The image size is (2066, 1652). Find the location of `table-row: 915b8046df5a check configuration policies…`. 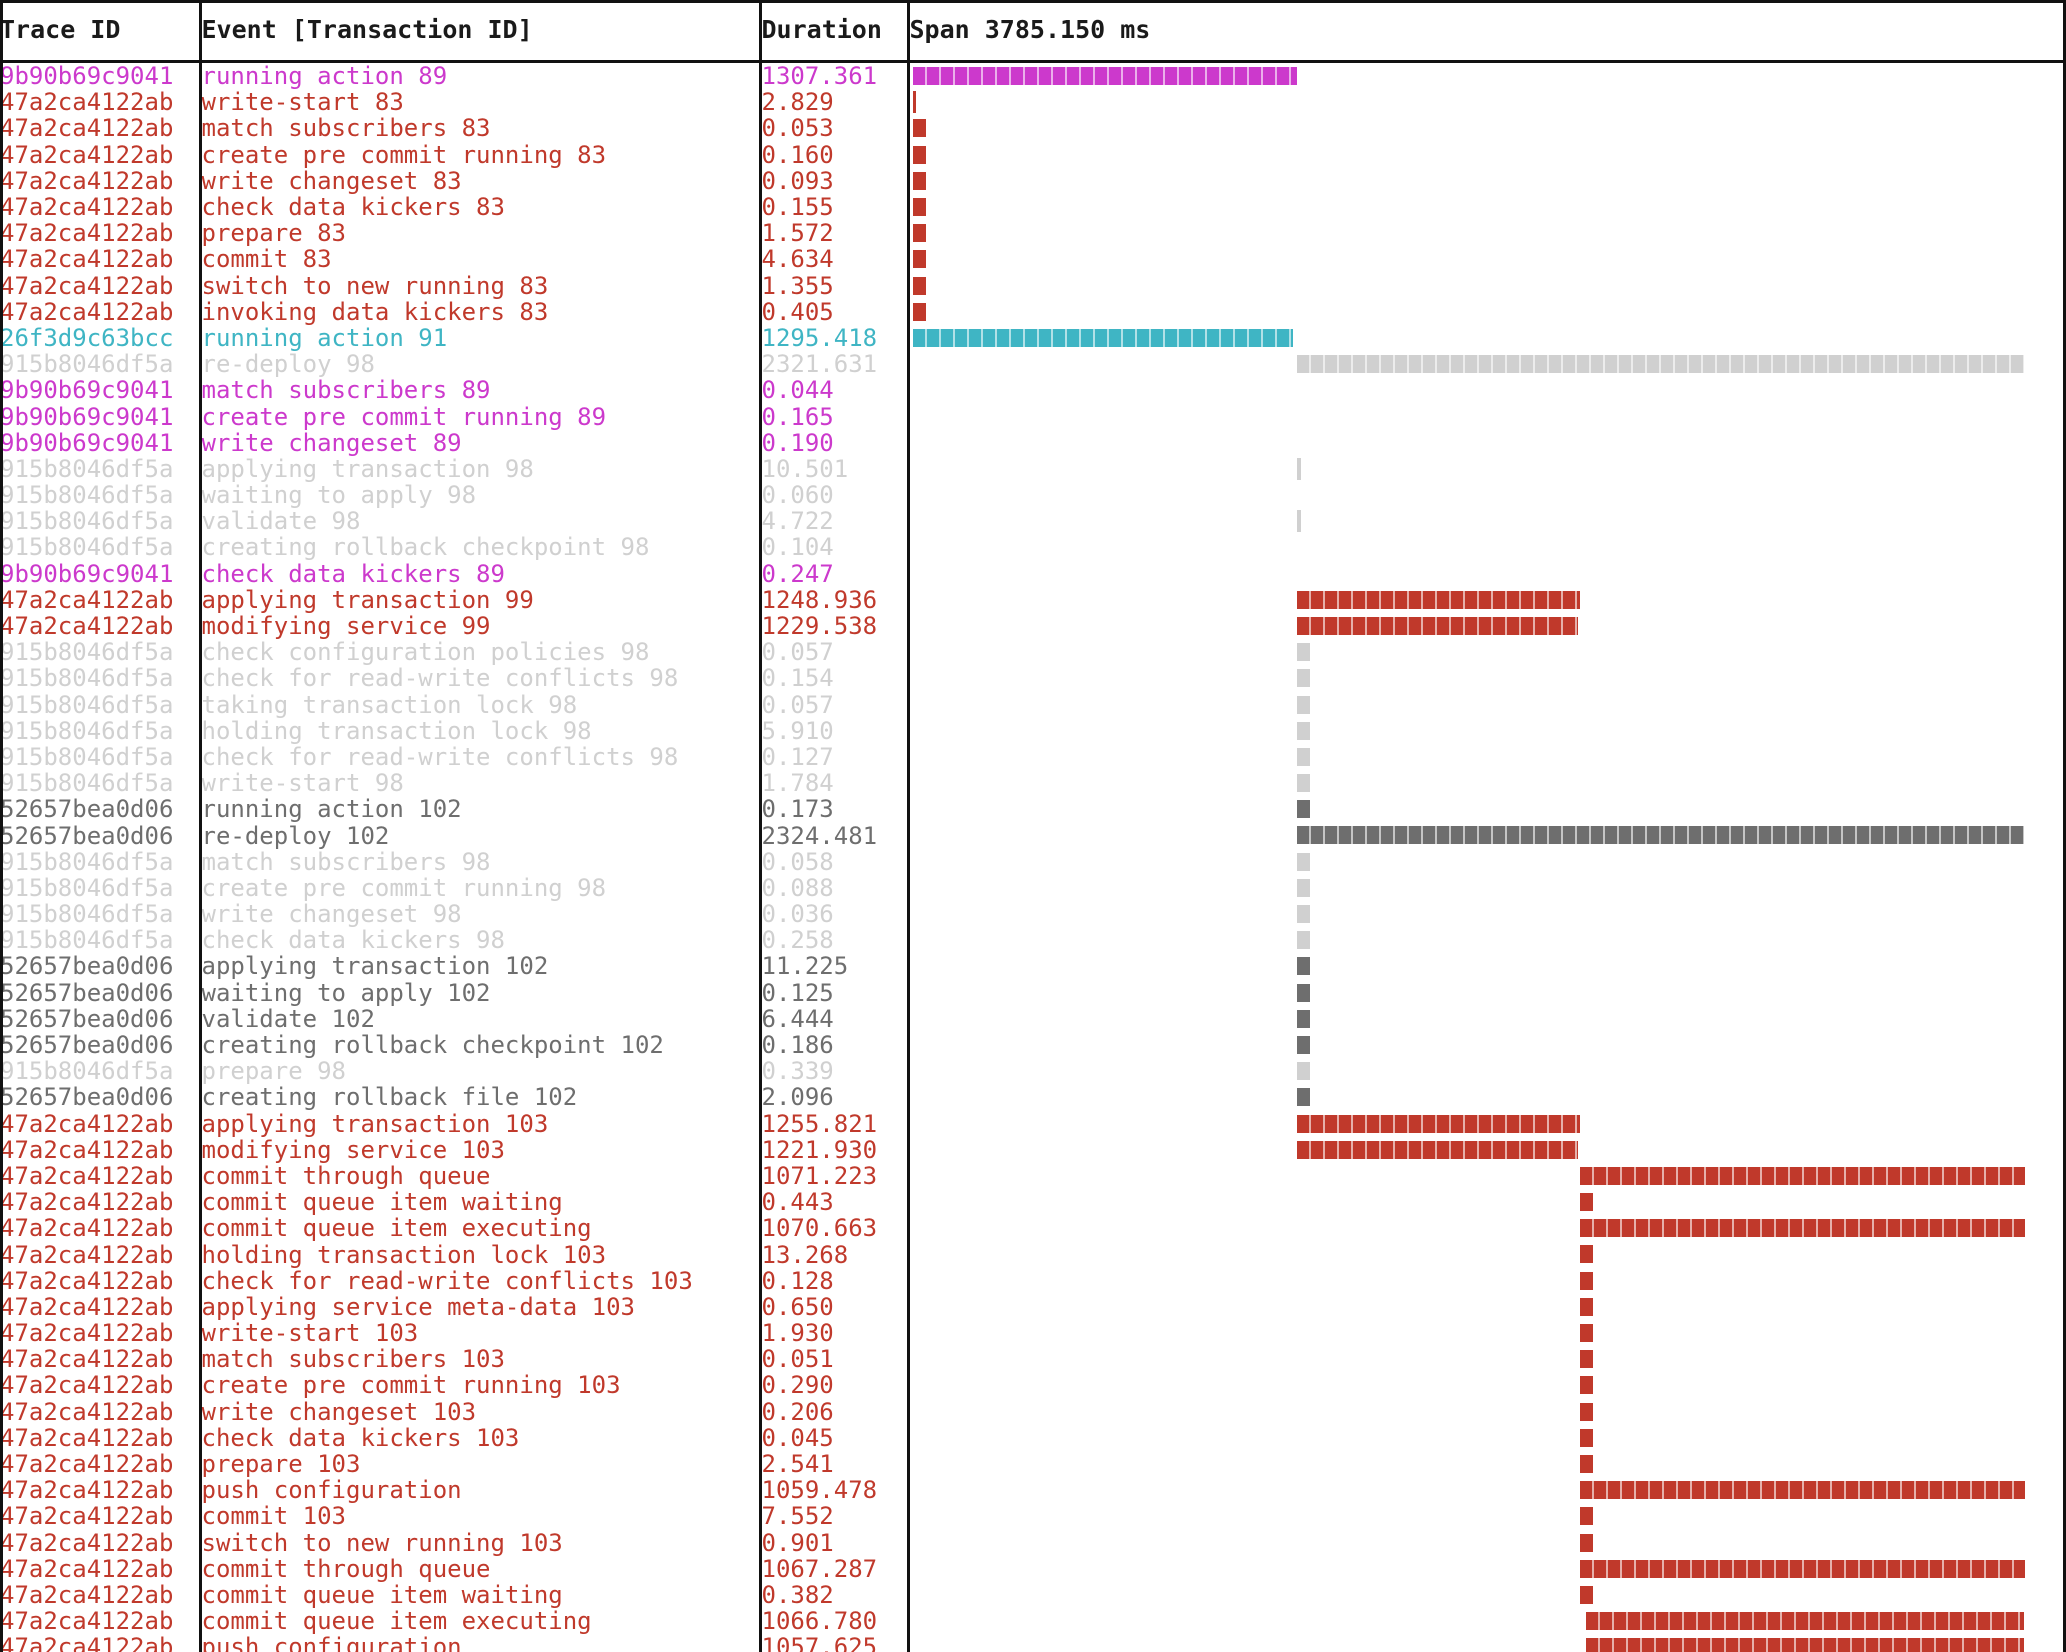

table-row: 915b8046df5a check configuration policies… is located at coordinates (1033, 652).